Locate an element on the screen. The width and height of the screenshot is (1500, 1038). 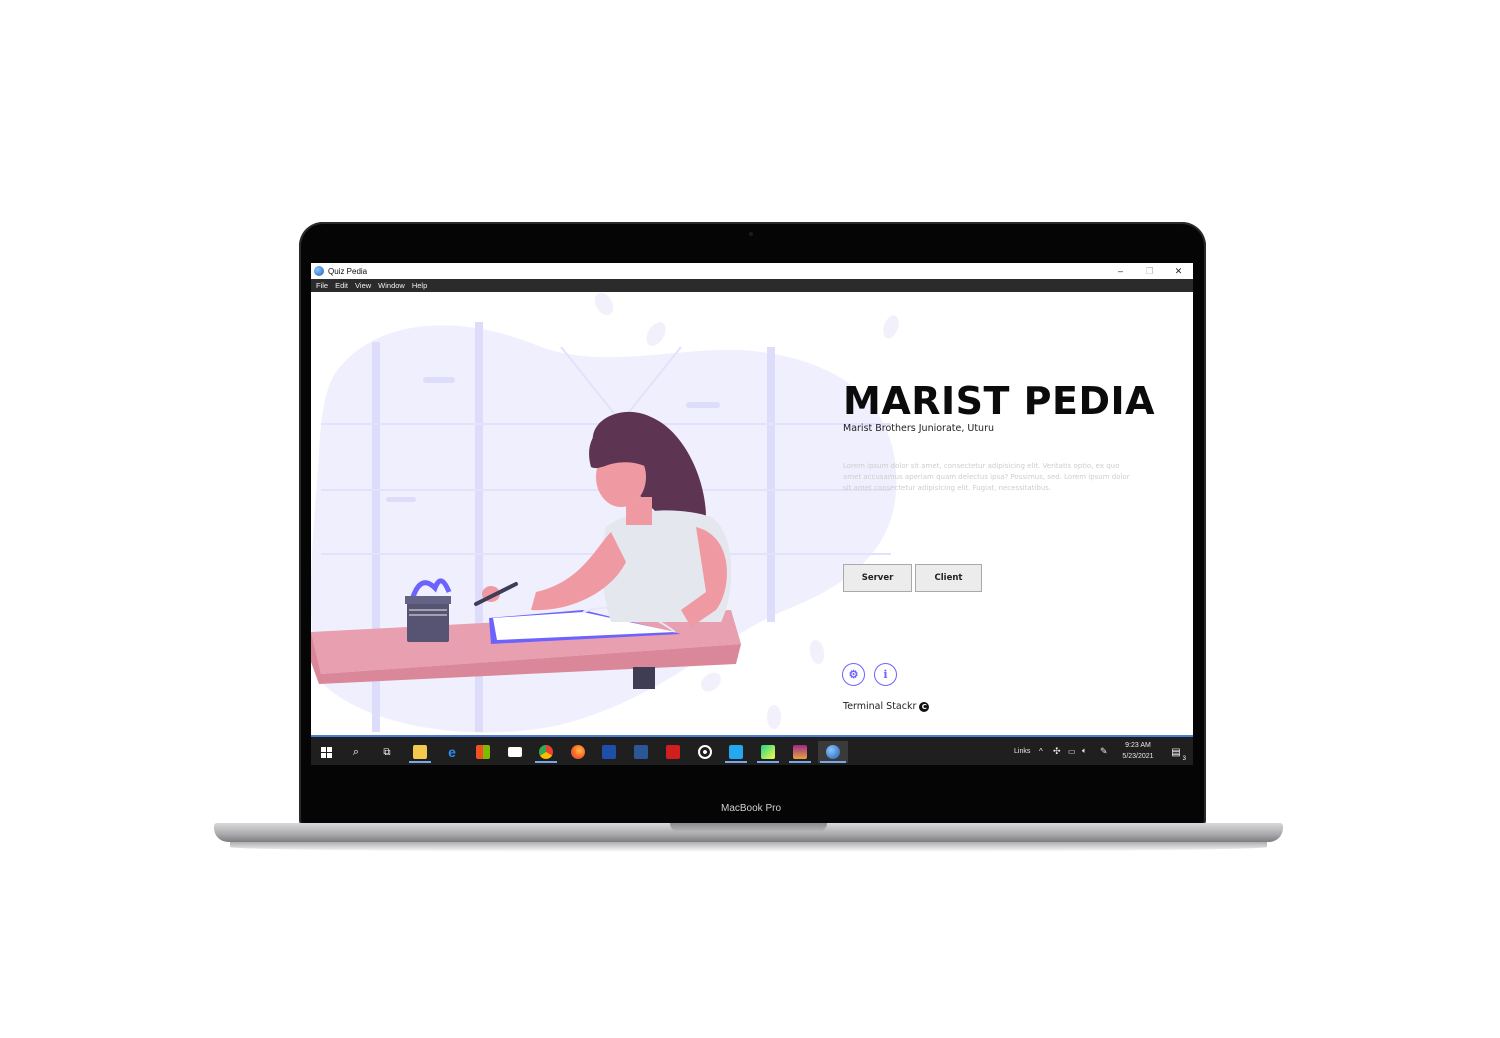
windows-logo-icon is located at coordinates (326, 752).